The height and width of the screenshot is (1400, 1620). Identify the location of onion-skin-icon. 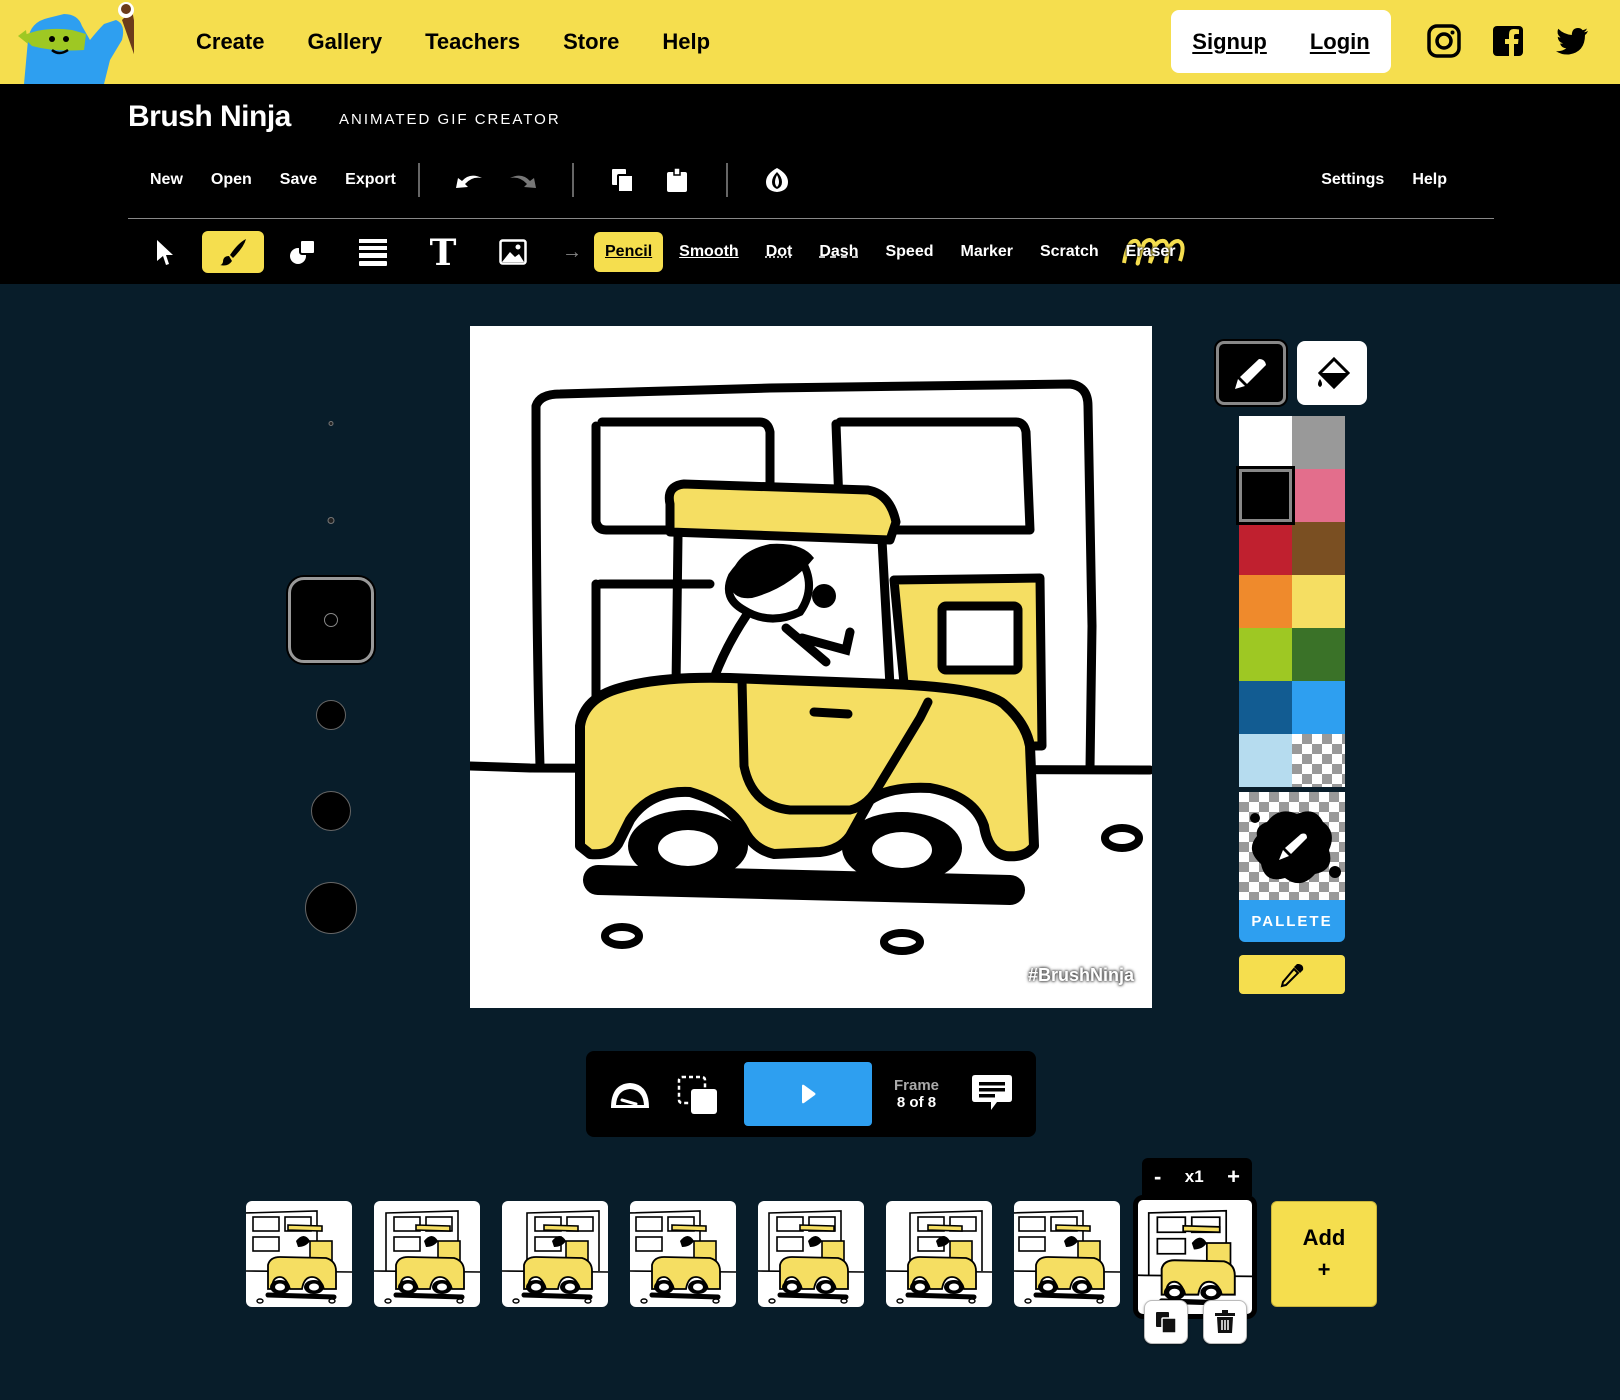
(776, 180).